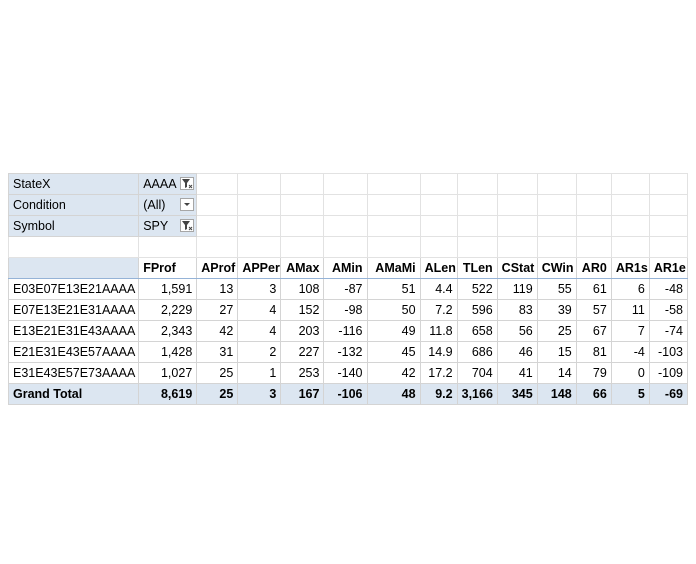 This screenshot has height=564, width=696. Describe the element at coordinates (393, 310) in the screenshot. I see `table-cell: 50` at that location.